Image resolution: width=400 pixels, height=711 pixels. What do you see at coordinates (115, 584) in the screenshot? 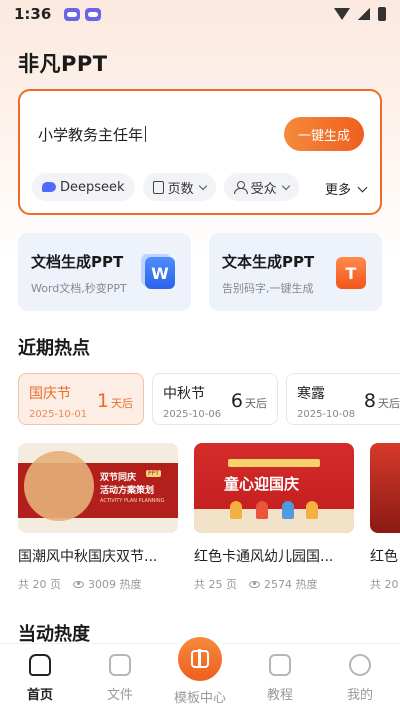
I see `template-heat: 3009 热度` at bounding box center [115, 584].